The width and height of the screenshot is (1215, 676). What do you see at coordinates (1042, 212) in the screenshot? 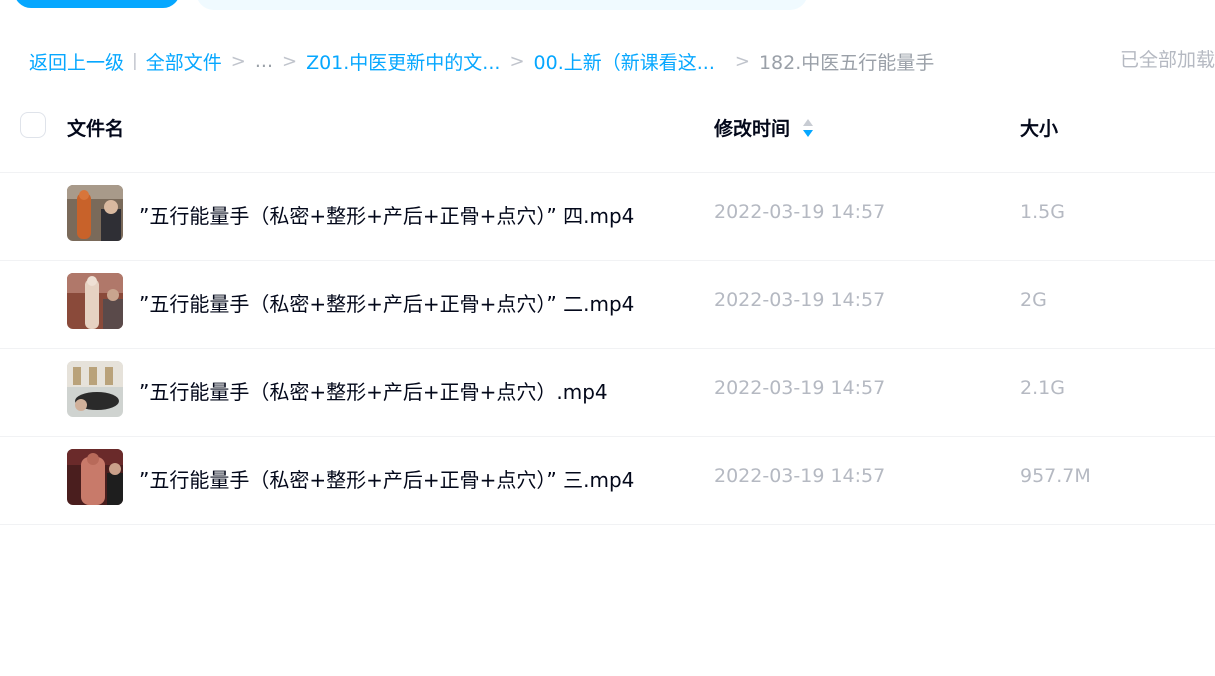
I see `file-size: 1.5G` at bounding box center [1042, 212].